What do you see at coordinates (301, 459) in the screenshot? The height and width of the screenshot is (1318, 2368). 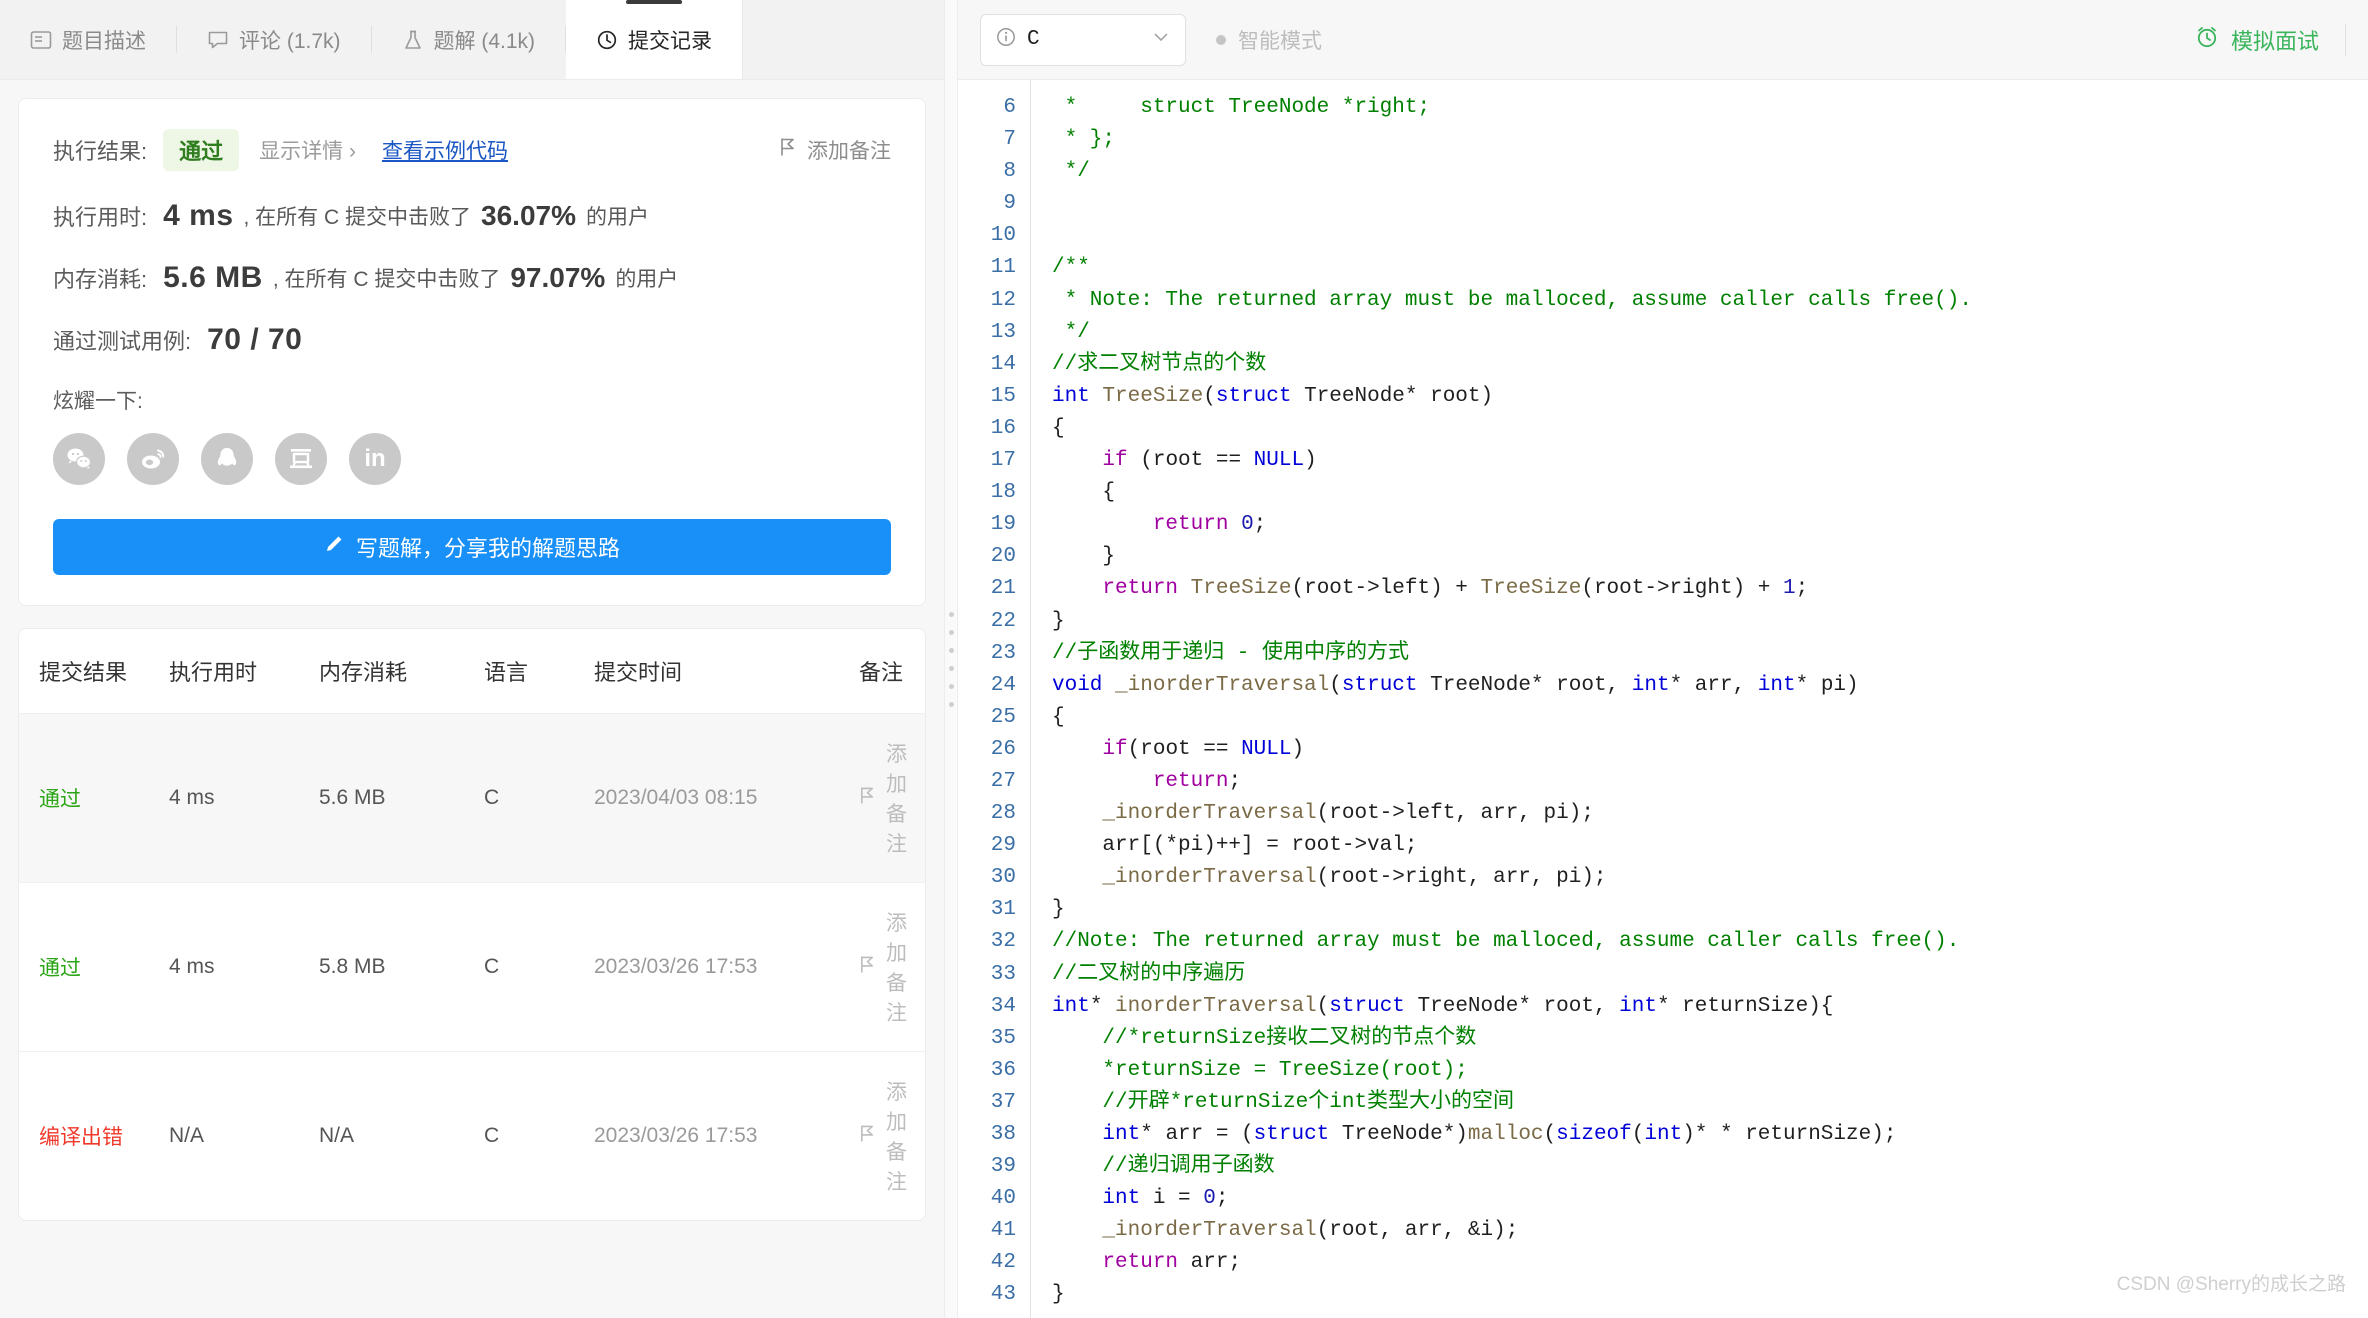 I see `douban-icon` at bounding box center [301, 459].